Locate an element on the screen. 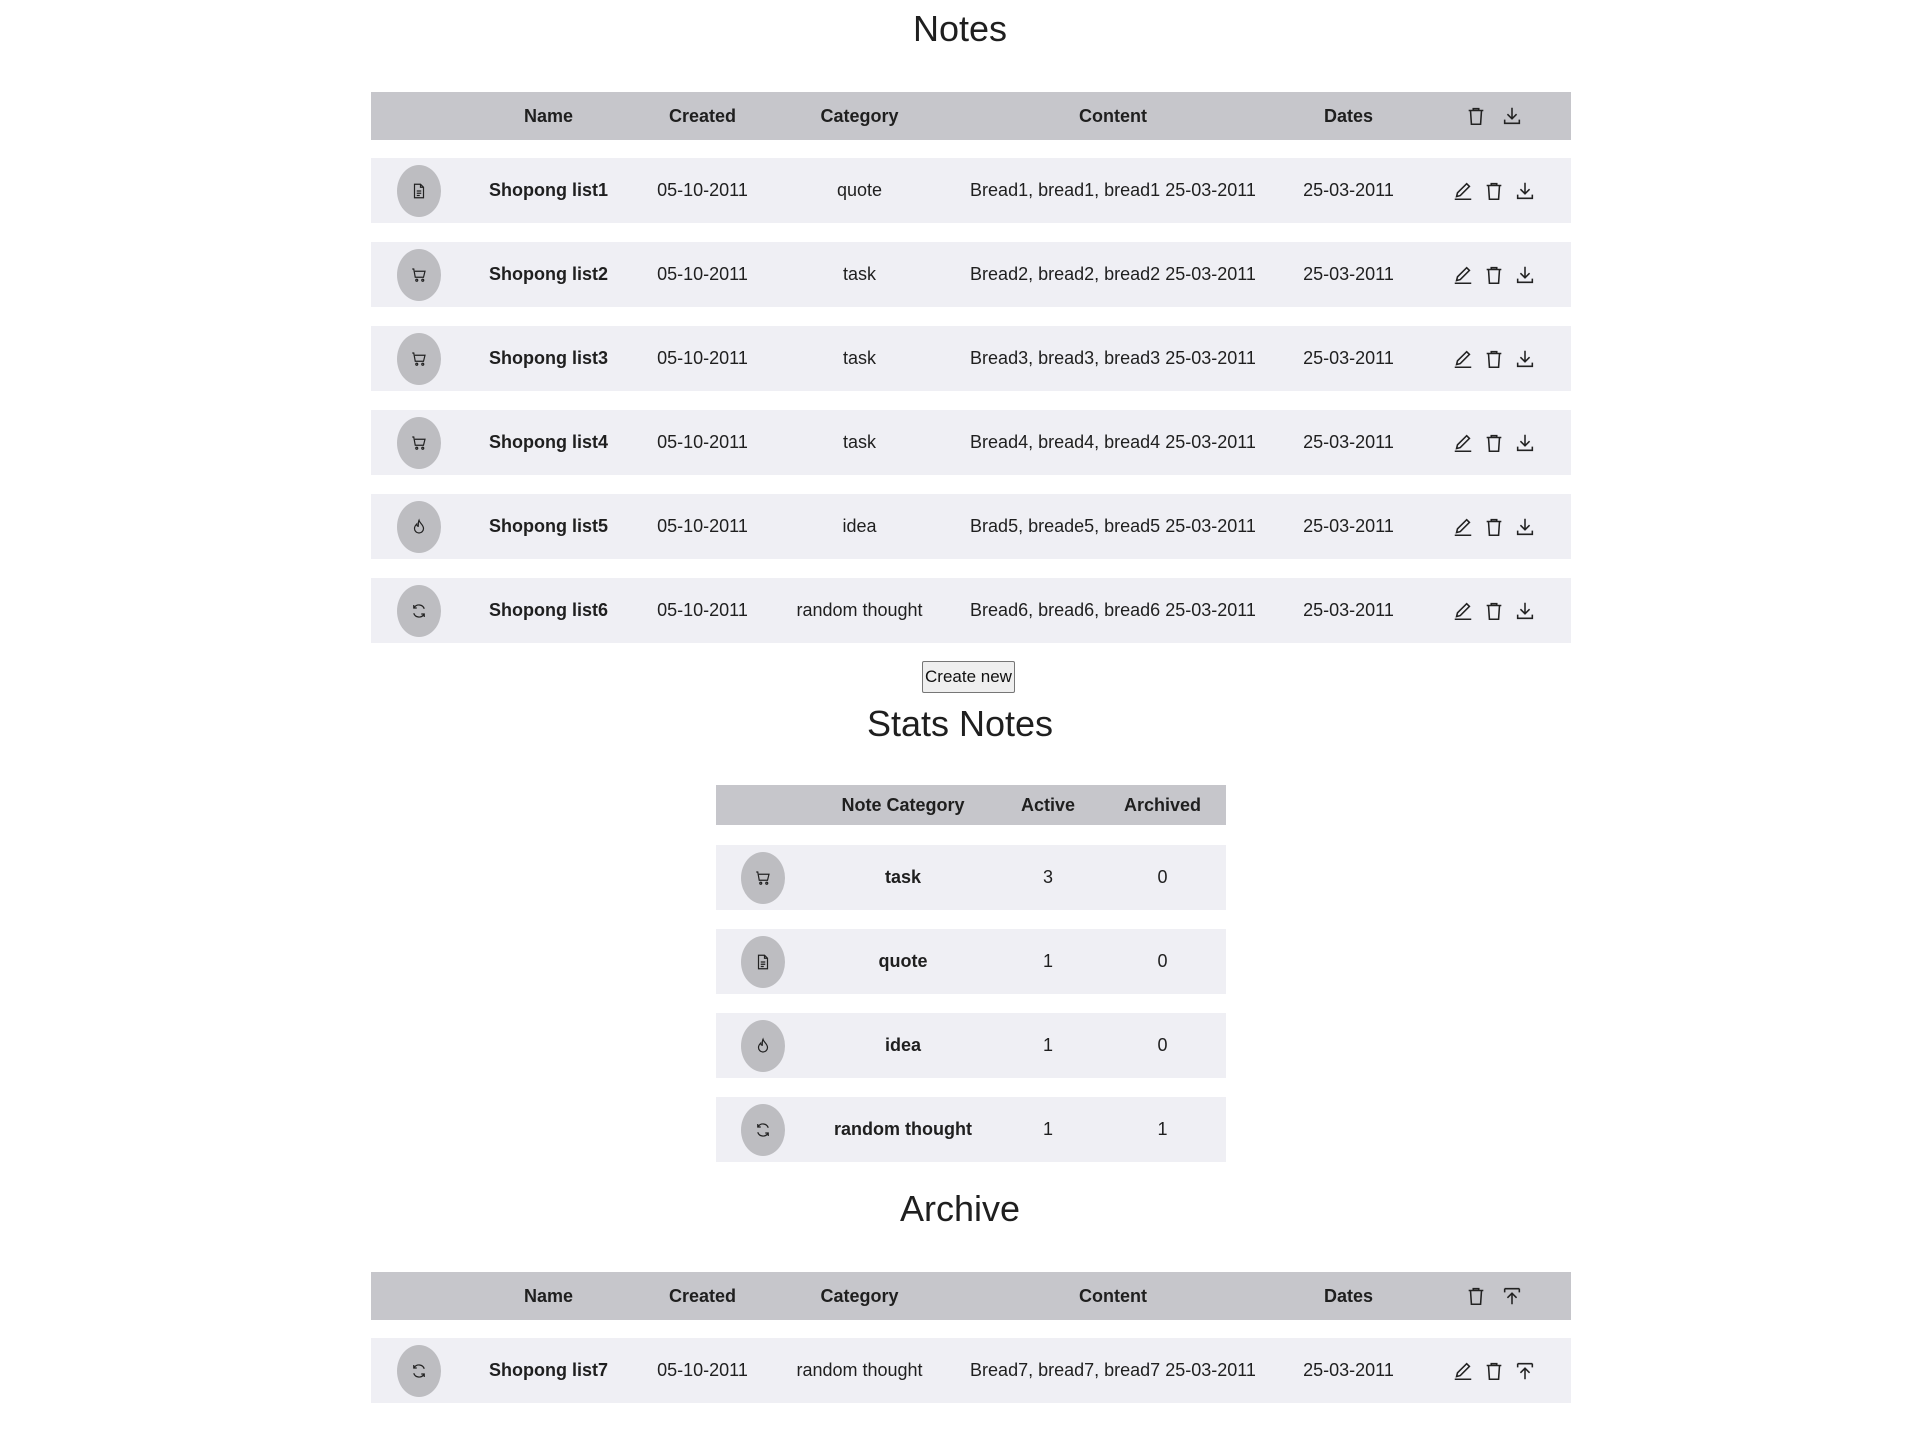  stats-table-header: Note Category Active Archived is located at coordinates (971, 805).